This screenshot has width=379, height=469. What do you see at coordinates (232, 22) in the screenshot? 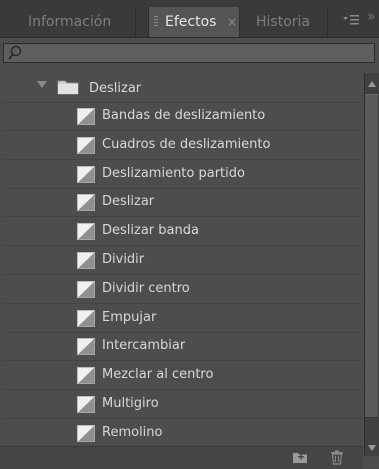
I see `close-icon: ×` at bounding box center [232, 22].